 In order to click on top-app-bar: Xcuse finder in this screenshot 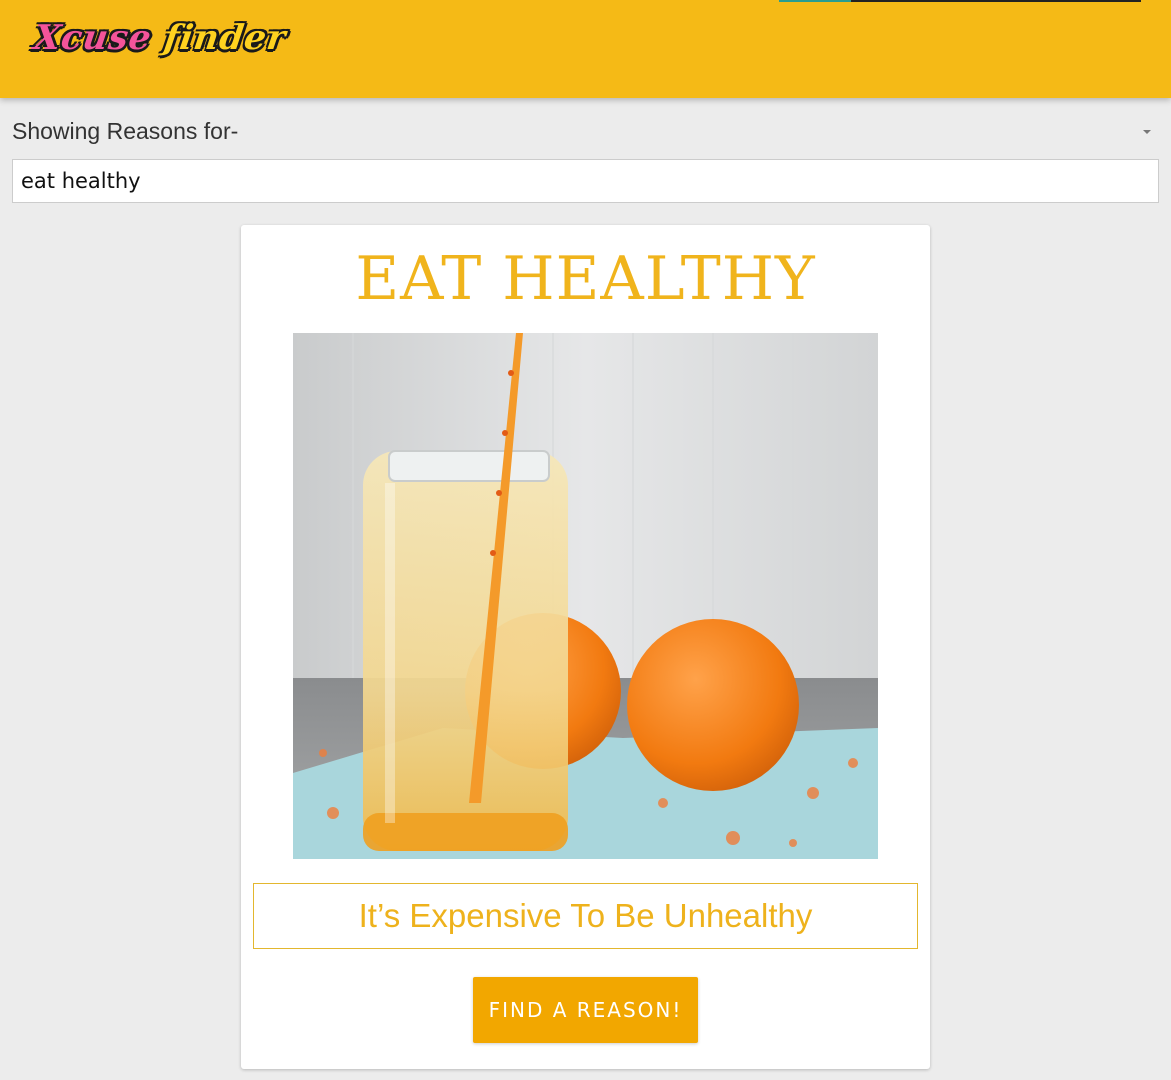, I will do `click(585, 49)`.